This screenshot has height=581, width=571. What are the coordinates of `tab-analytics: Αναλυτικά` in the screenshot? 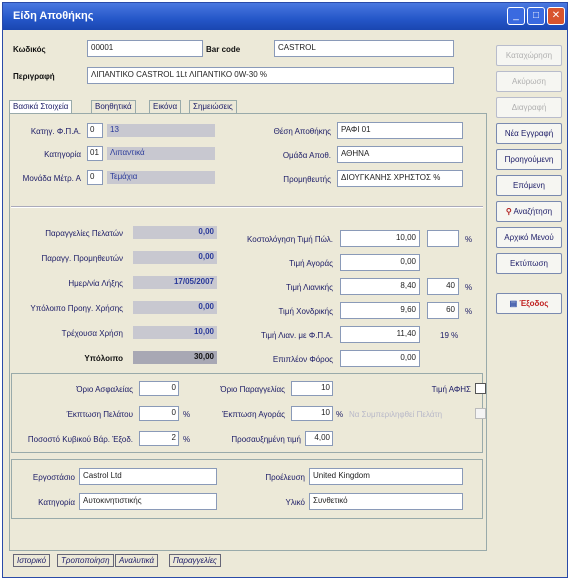 It's located at (137, 560).